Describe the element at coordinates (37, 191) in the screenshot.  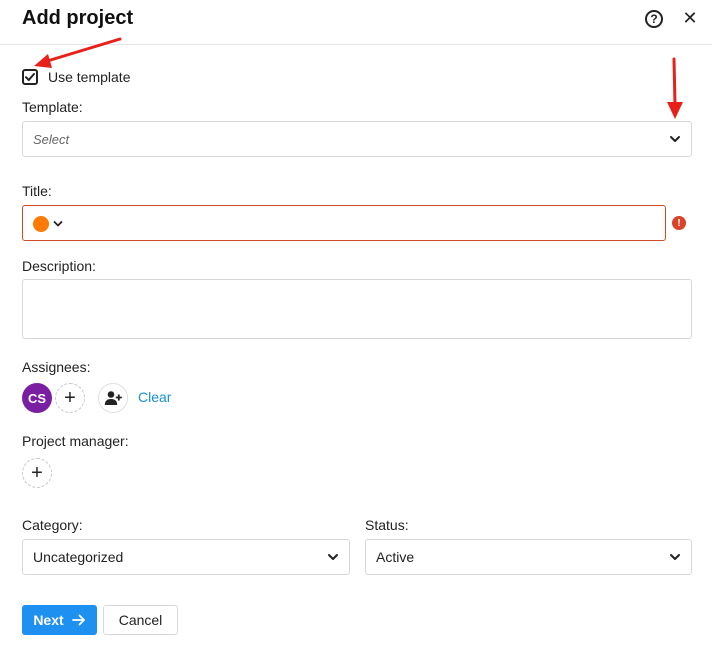
I see `title-label: Title:` at that location.